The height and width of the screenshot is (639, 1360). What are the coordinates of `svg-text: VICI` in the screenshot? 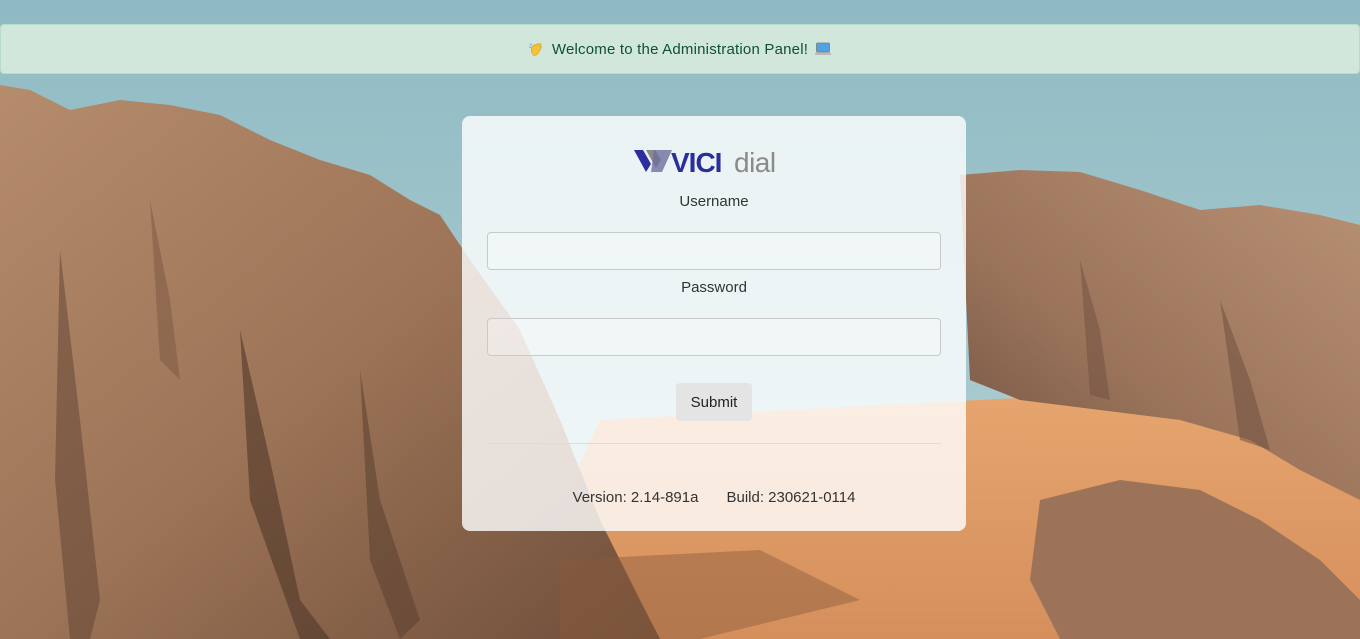 It's located at (696, 161).